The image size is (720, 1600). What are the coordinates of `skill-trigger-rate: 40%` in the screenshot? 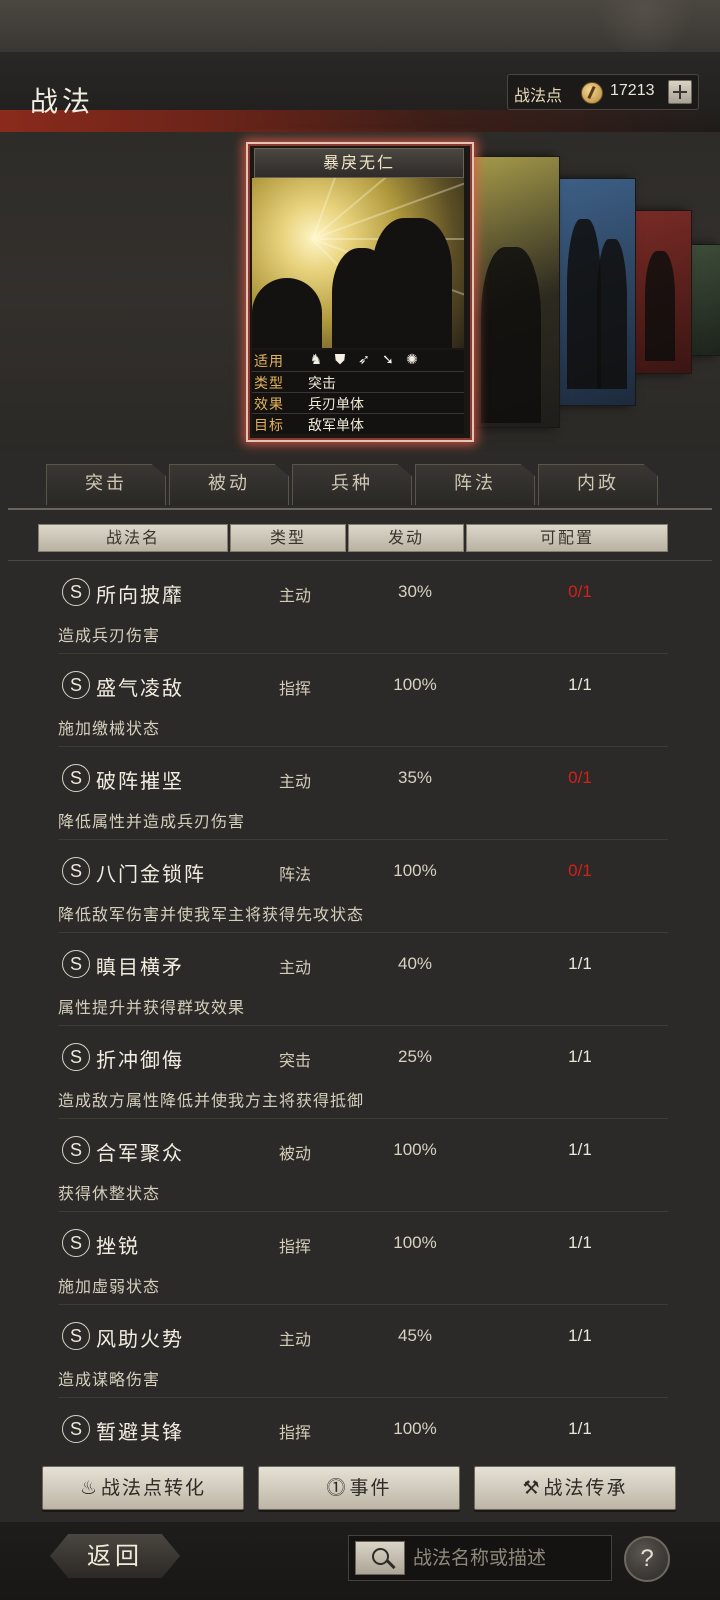 It's located at (415, 963).